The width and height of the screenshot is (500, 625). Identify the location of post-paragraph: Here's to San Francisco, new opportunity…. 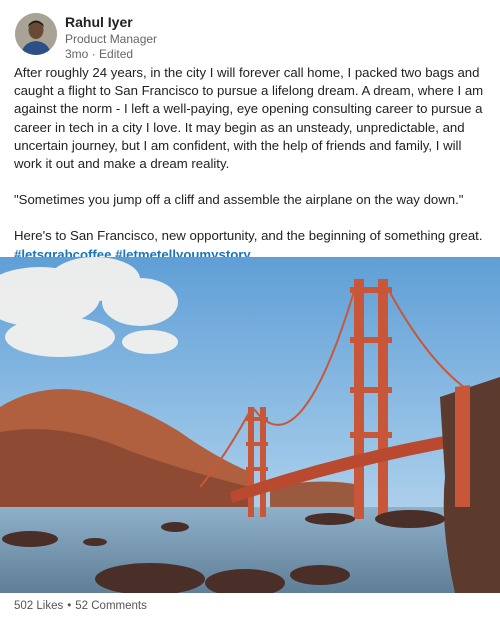
(248, 236).